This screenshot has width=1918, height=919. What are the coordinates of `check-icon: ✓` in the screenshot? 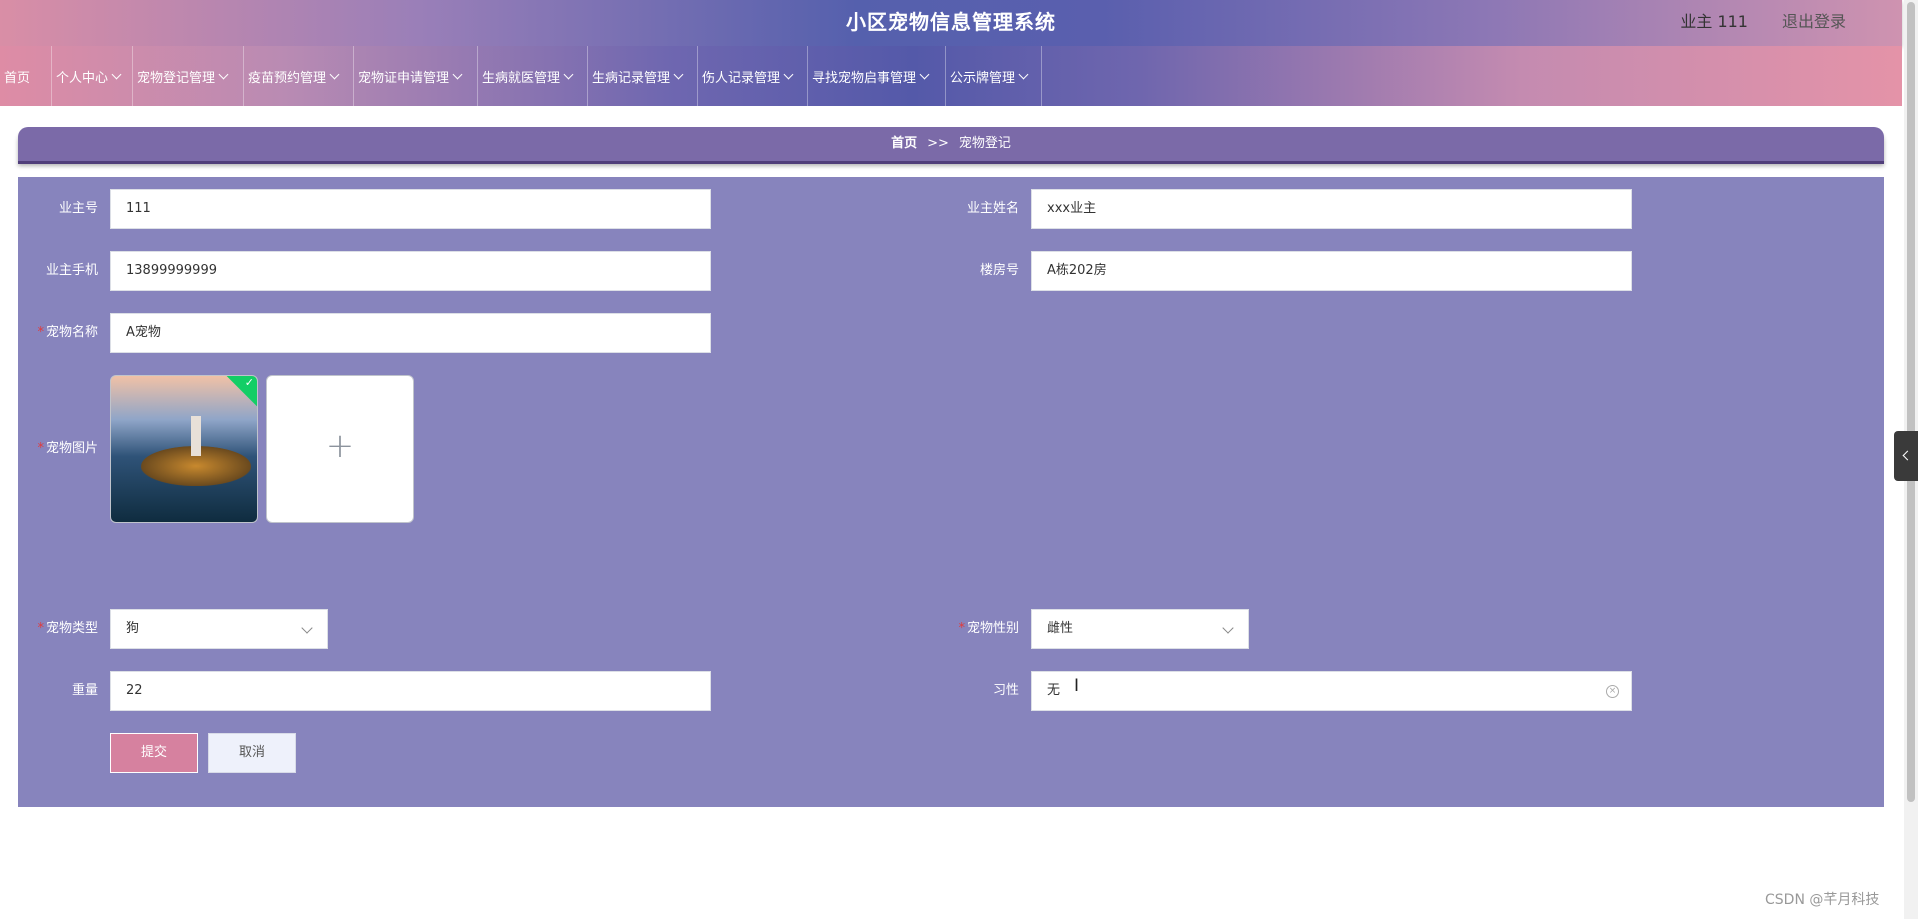 It's located at (249, 382).